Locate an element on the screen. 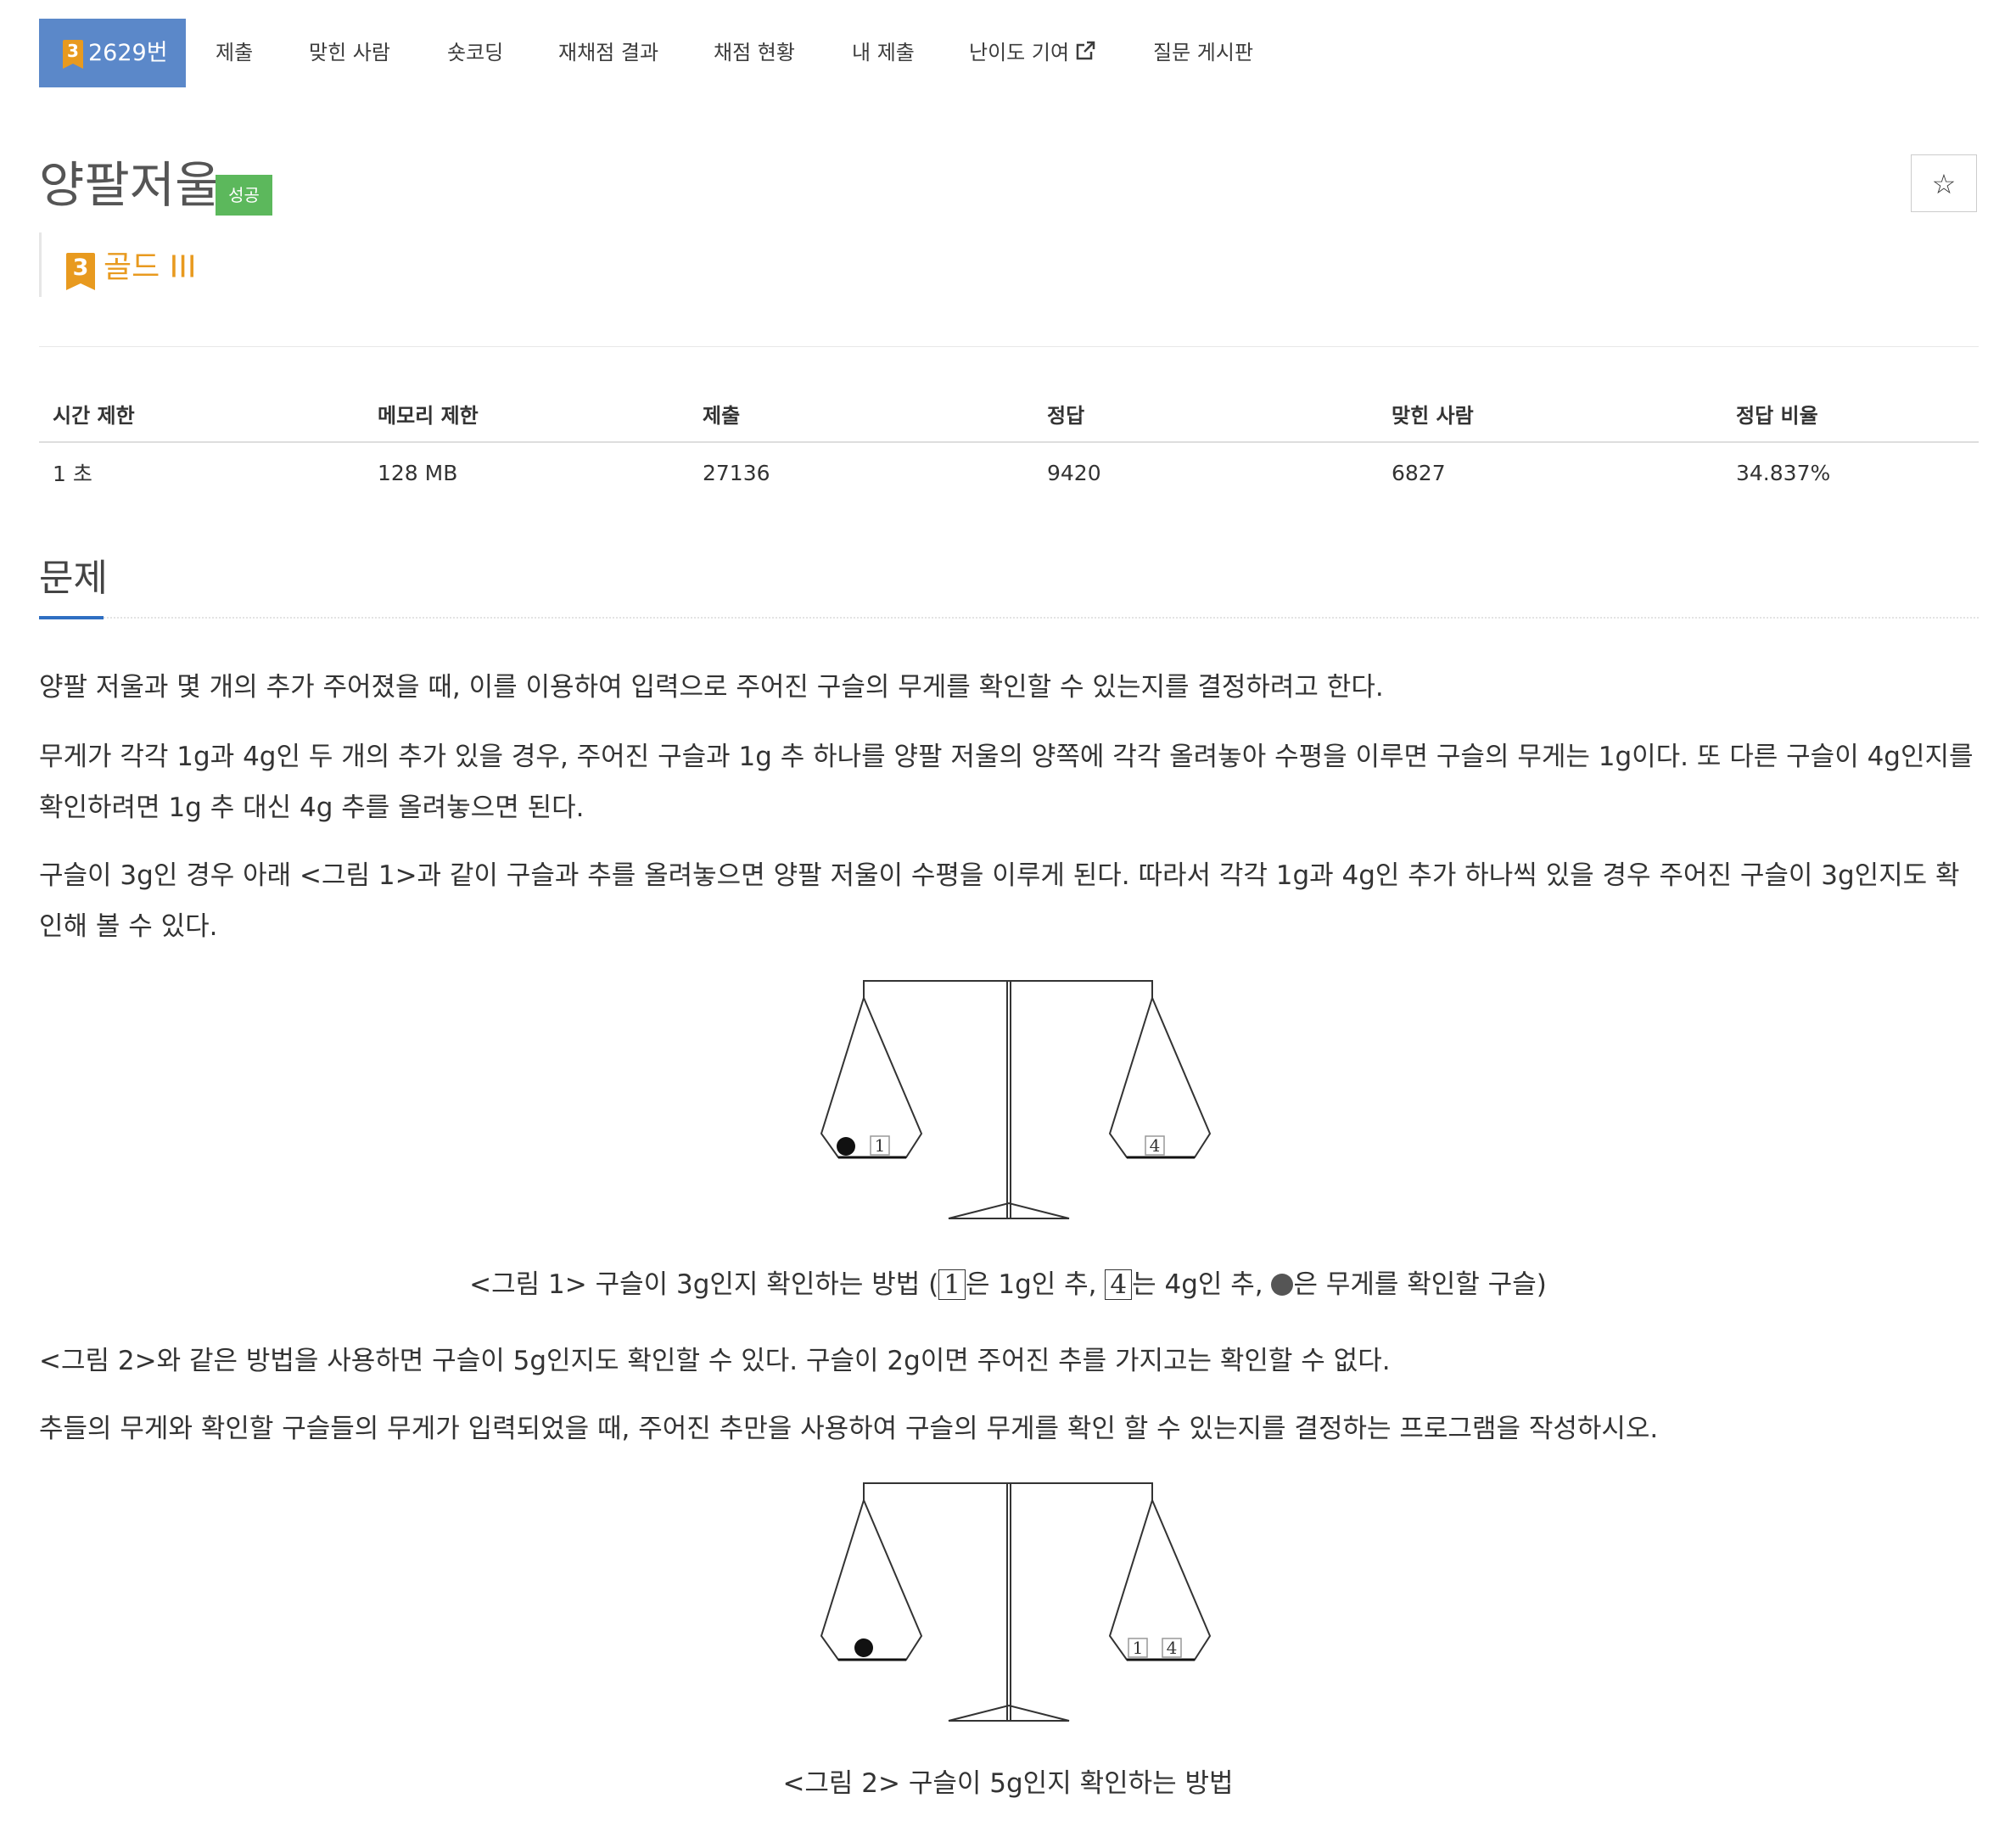 The image size is (2016, 1826). divider is located at coordinates (1009, 346).